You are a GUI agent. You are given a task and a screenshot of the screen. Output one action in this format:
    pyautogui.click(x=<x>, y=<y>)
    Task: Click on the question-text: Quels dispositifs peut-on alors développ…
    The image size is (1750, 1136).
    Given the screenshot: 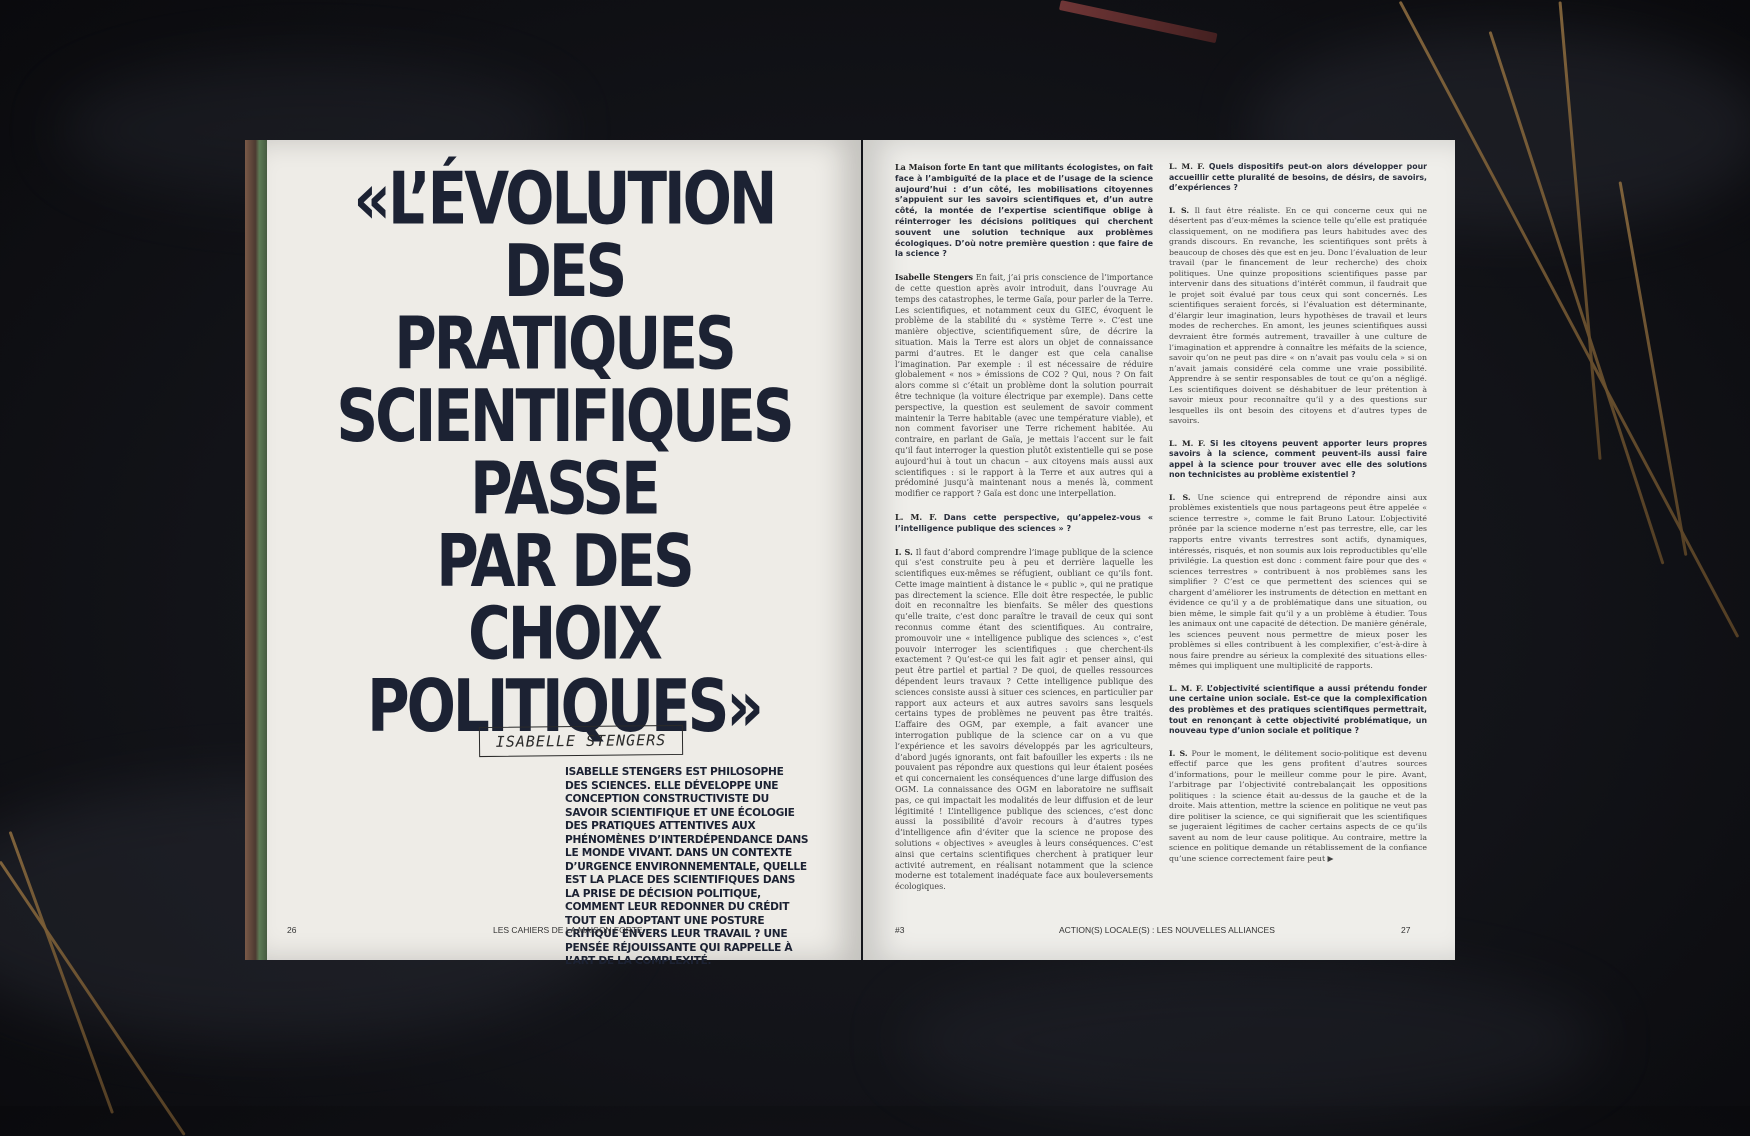 What is the action you would take?
    pyautogui.click(x=1298, y=177)
    